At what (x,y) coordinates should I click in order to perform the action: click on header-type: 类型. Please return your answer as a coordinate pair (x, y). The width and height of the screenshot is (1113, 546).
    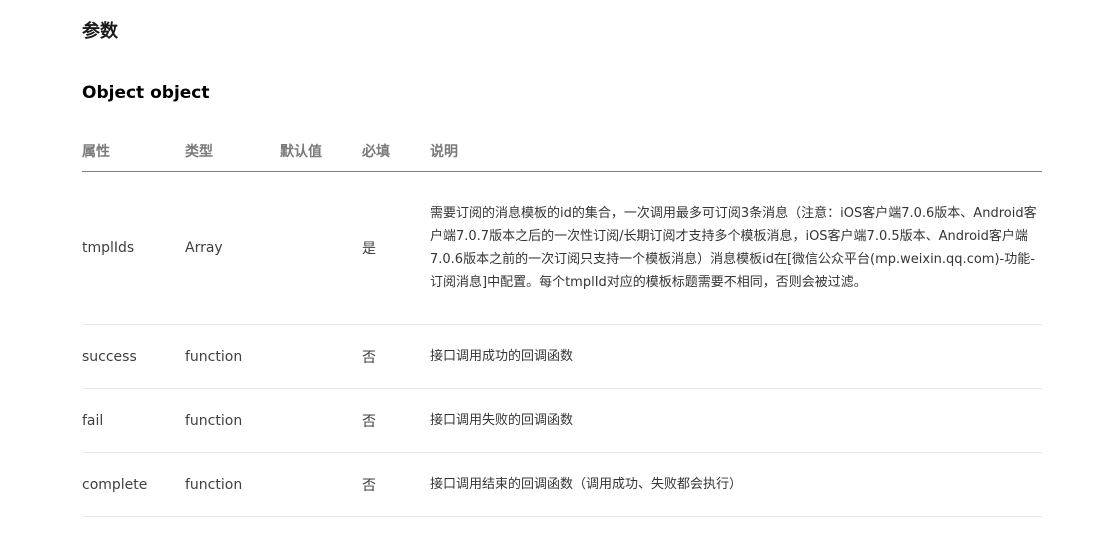
    Looking at the image, I should click on (232, 151).